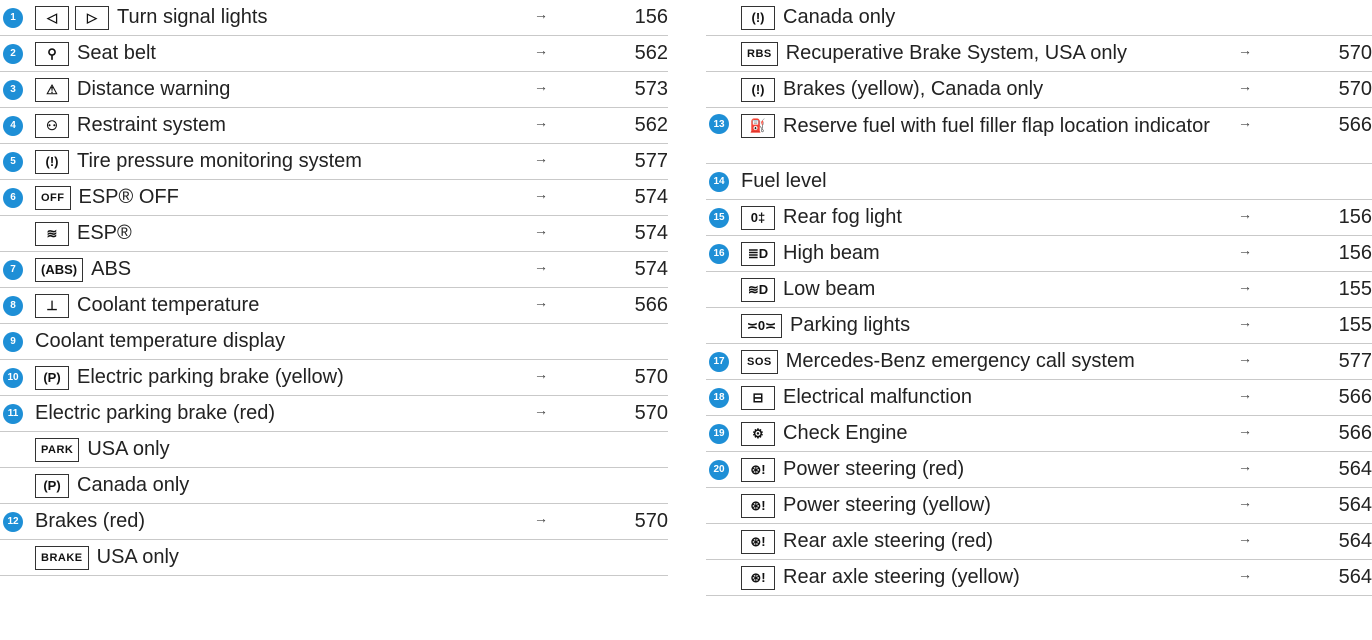  Describe the element at coordinates (758, 289) in the screenshot. I see `low-beam-icon: ≋D` at that location.